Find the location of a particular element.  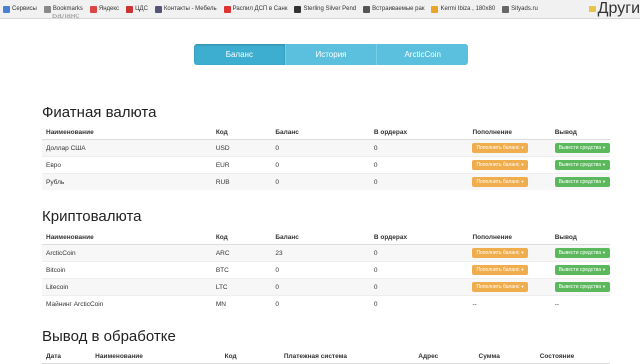

bookmark-item: Контакты - Мебель is located at coordinates (185, 9).